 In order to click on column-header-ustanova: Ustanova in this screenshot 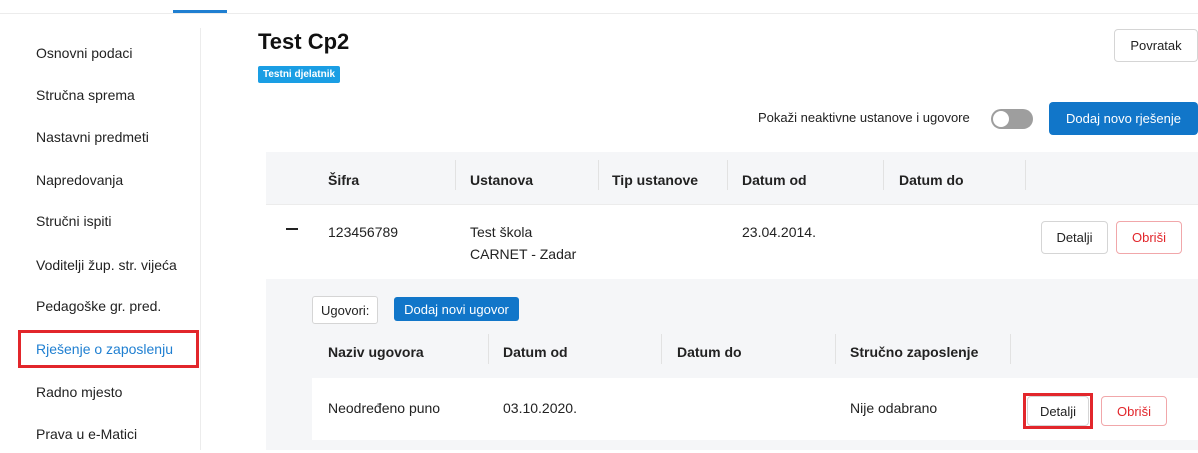, I will do `click(502, 180)`.